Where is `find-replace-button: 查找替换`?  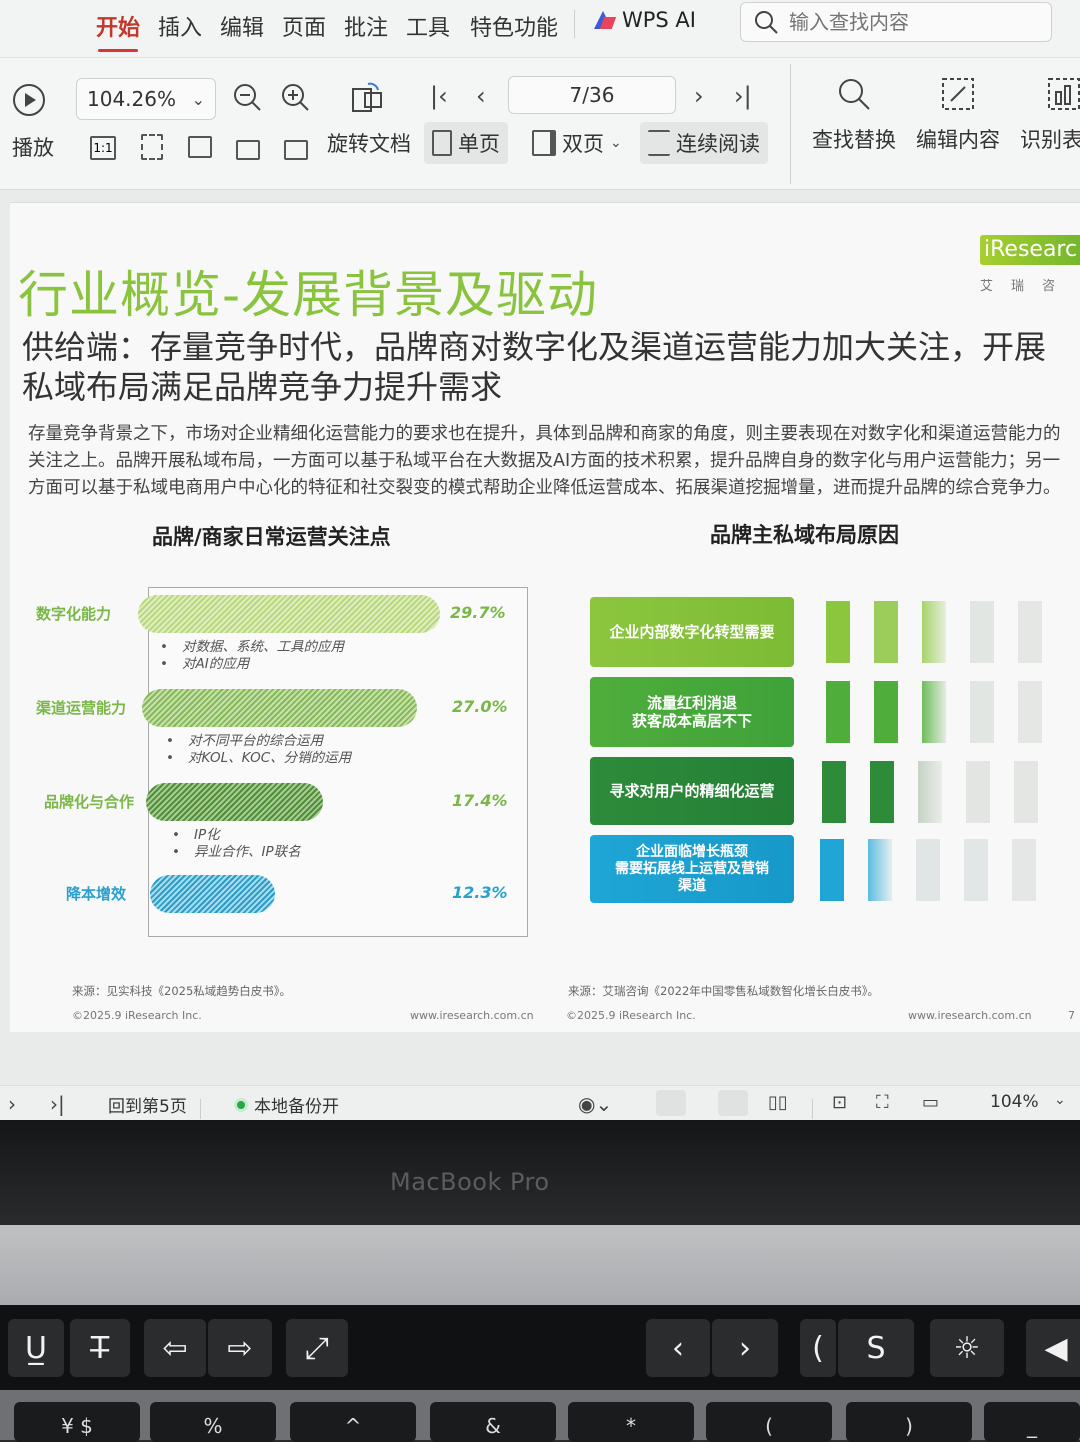
find-replace-button: 查找替换 is located at coordinates (854, 139).